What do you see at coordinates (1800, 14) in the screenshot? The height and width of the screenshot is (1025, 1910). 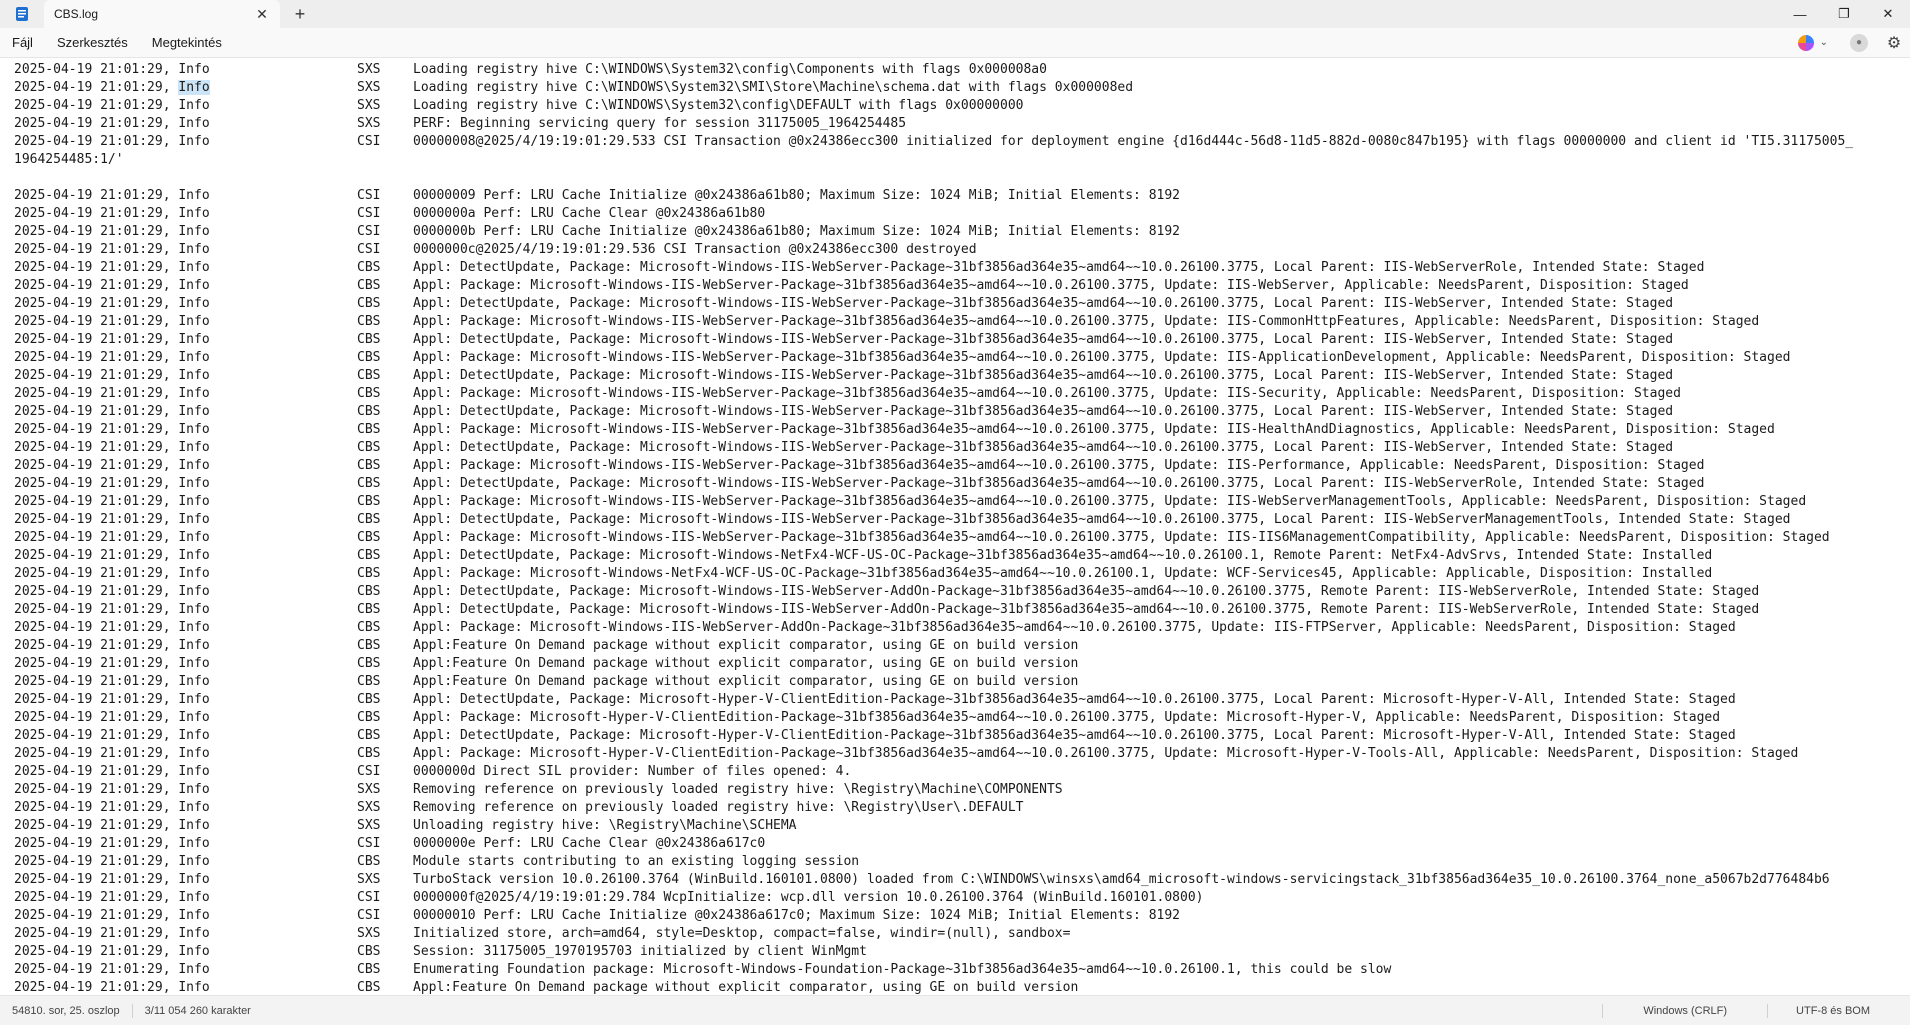 I see `minimize-button: —` at bounding box center [1800, 14].